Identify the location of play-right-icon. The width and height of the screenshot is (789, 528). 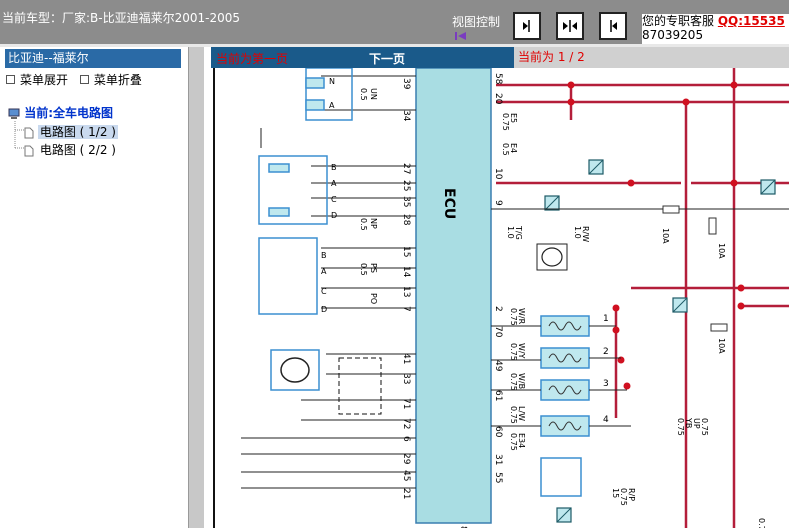
(526, 26).